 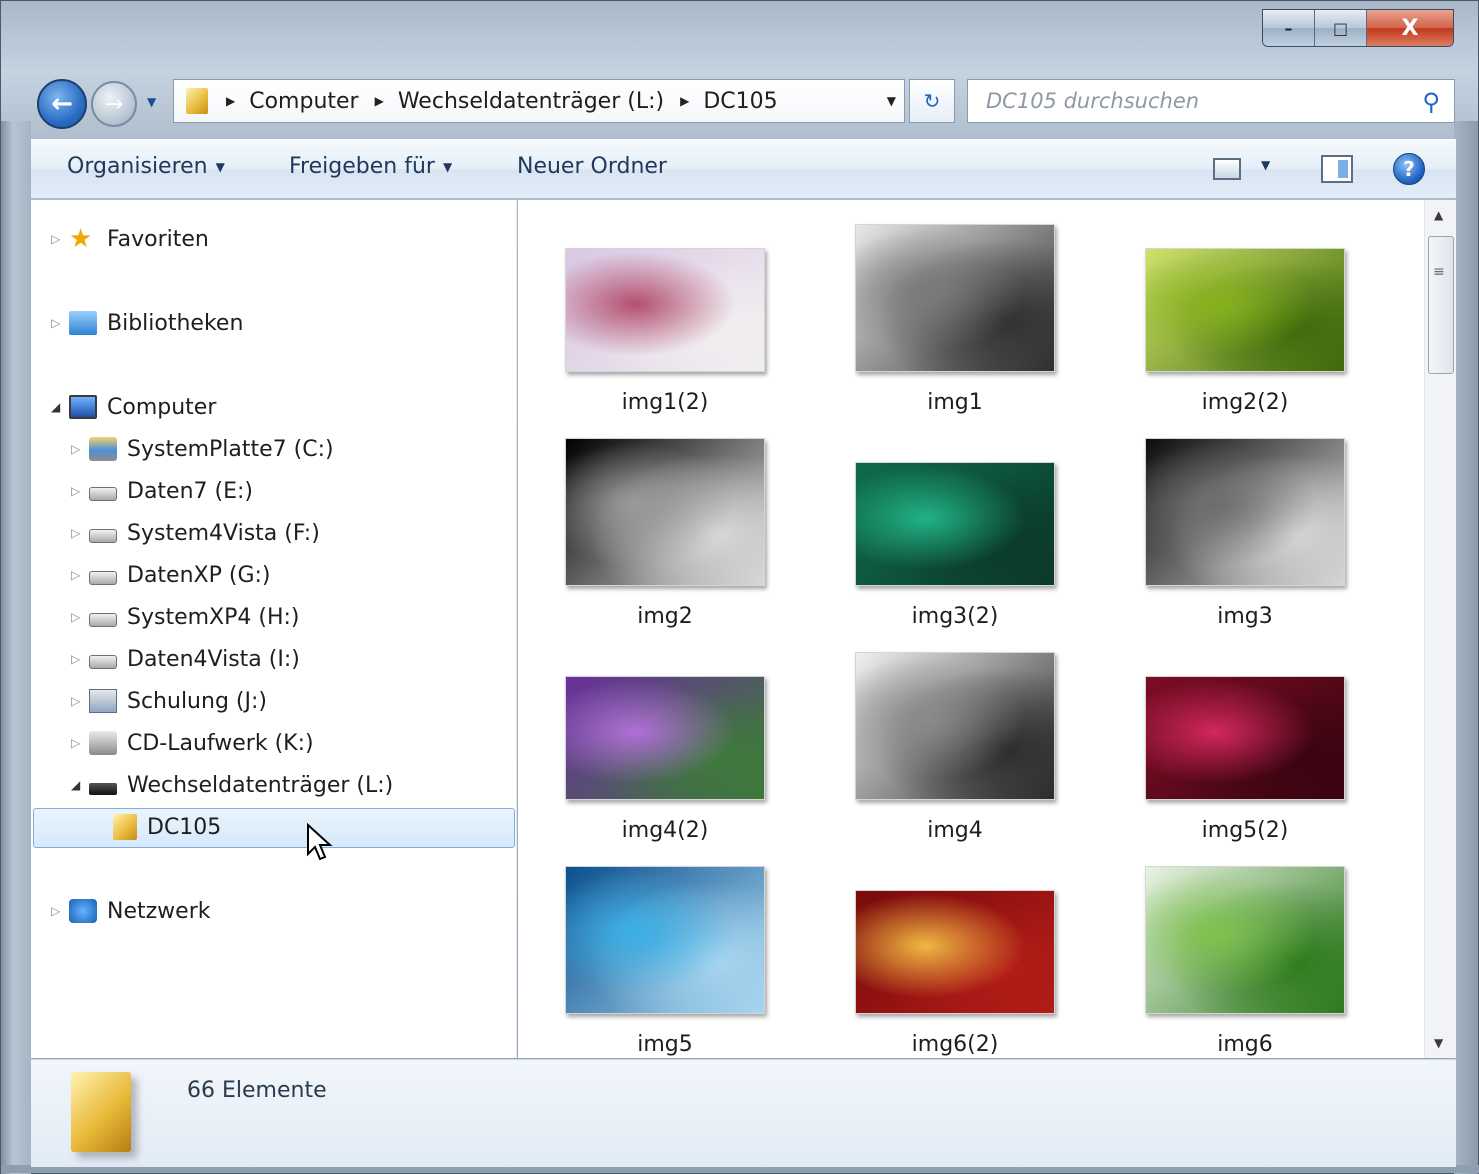 I want to click on tree-item-drive-g: ▷ DatenXP (G:), so click(x=170, y=575).